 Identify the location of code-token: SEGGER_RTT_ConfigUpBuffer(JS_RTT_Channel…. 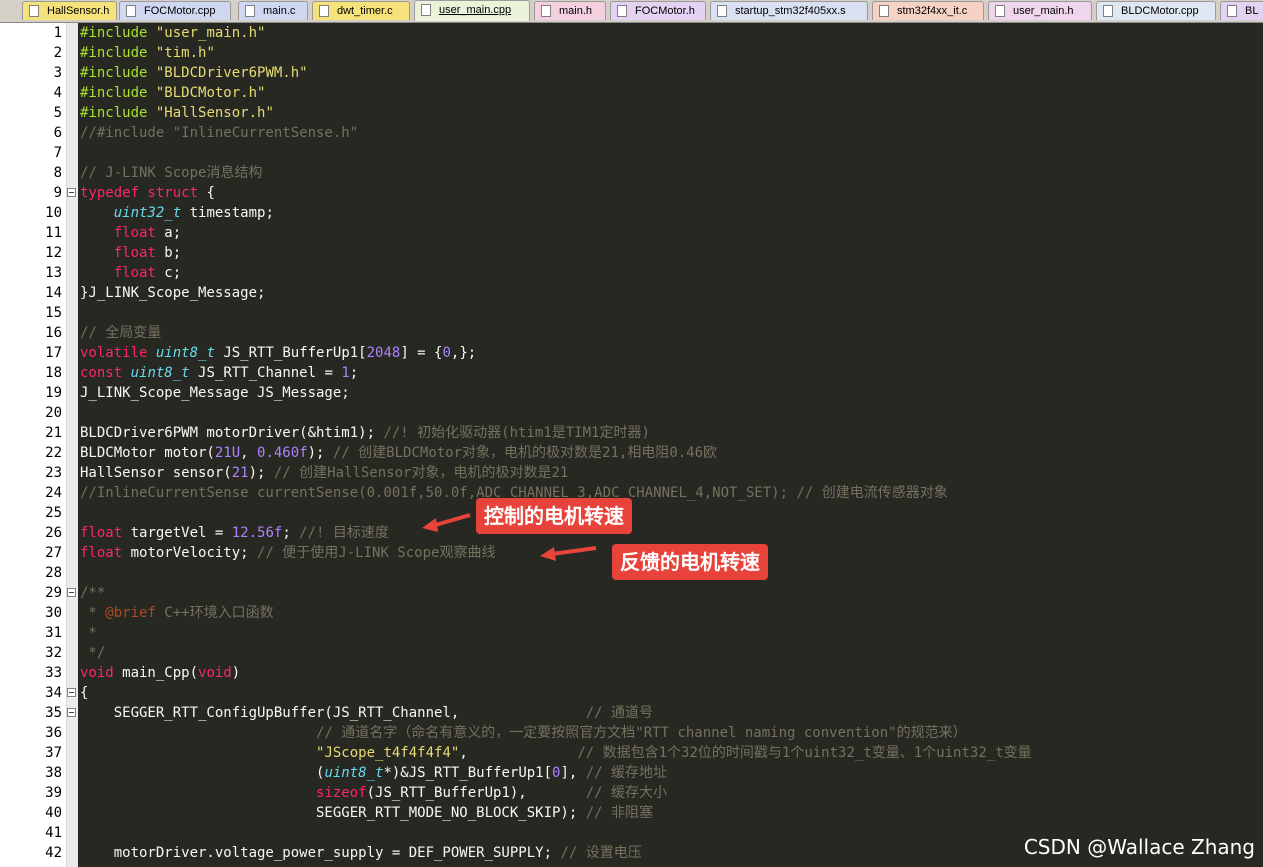
(333, 713).